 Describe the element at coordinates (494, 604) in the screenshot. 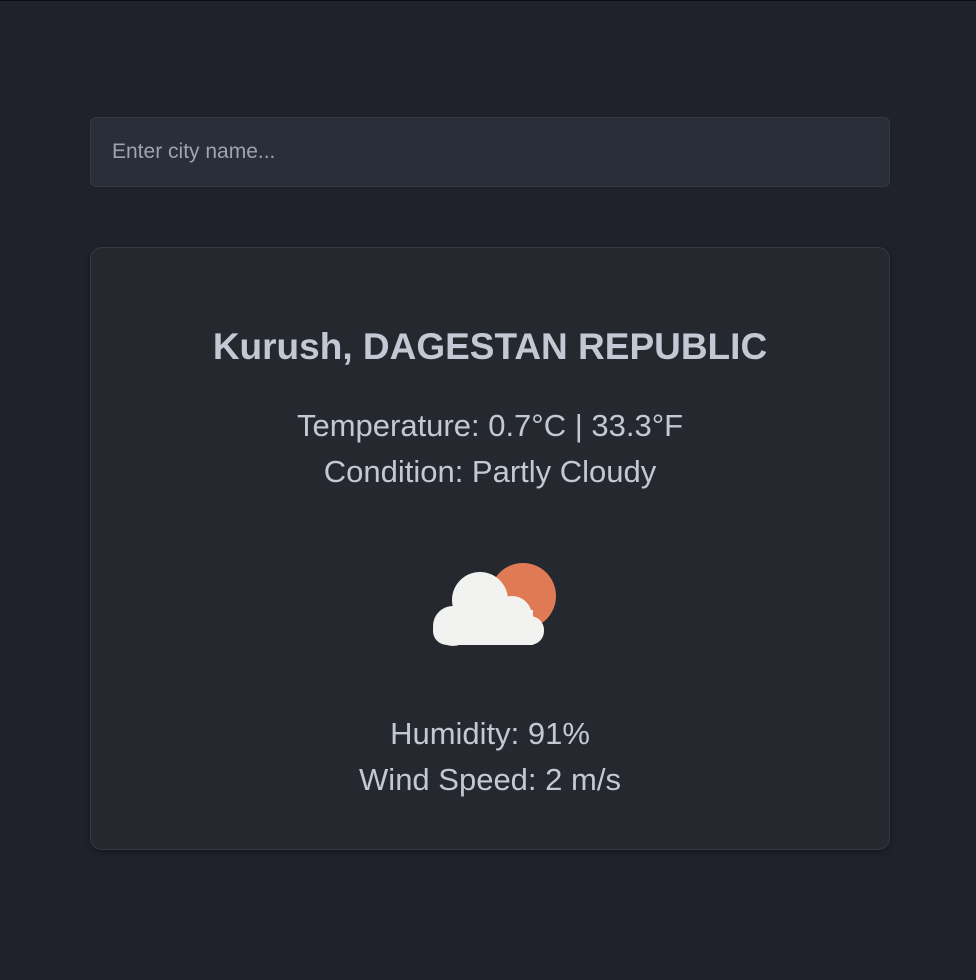

I see `partly-cloudy-icon` at that location.